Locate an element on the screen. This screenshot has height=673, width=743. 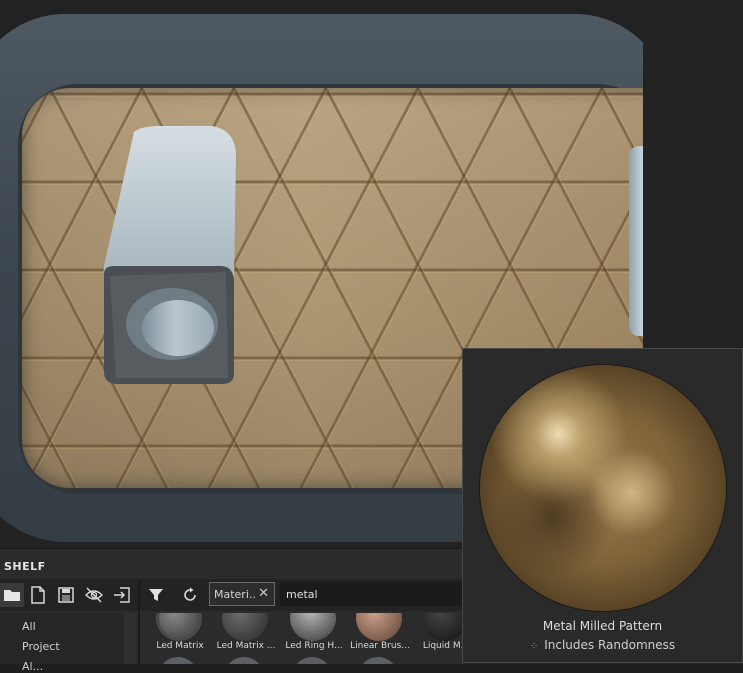
filter-chip-label: Materi.. is located at coordinates (235, 594).